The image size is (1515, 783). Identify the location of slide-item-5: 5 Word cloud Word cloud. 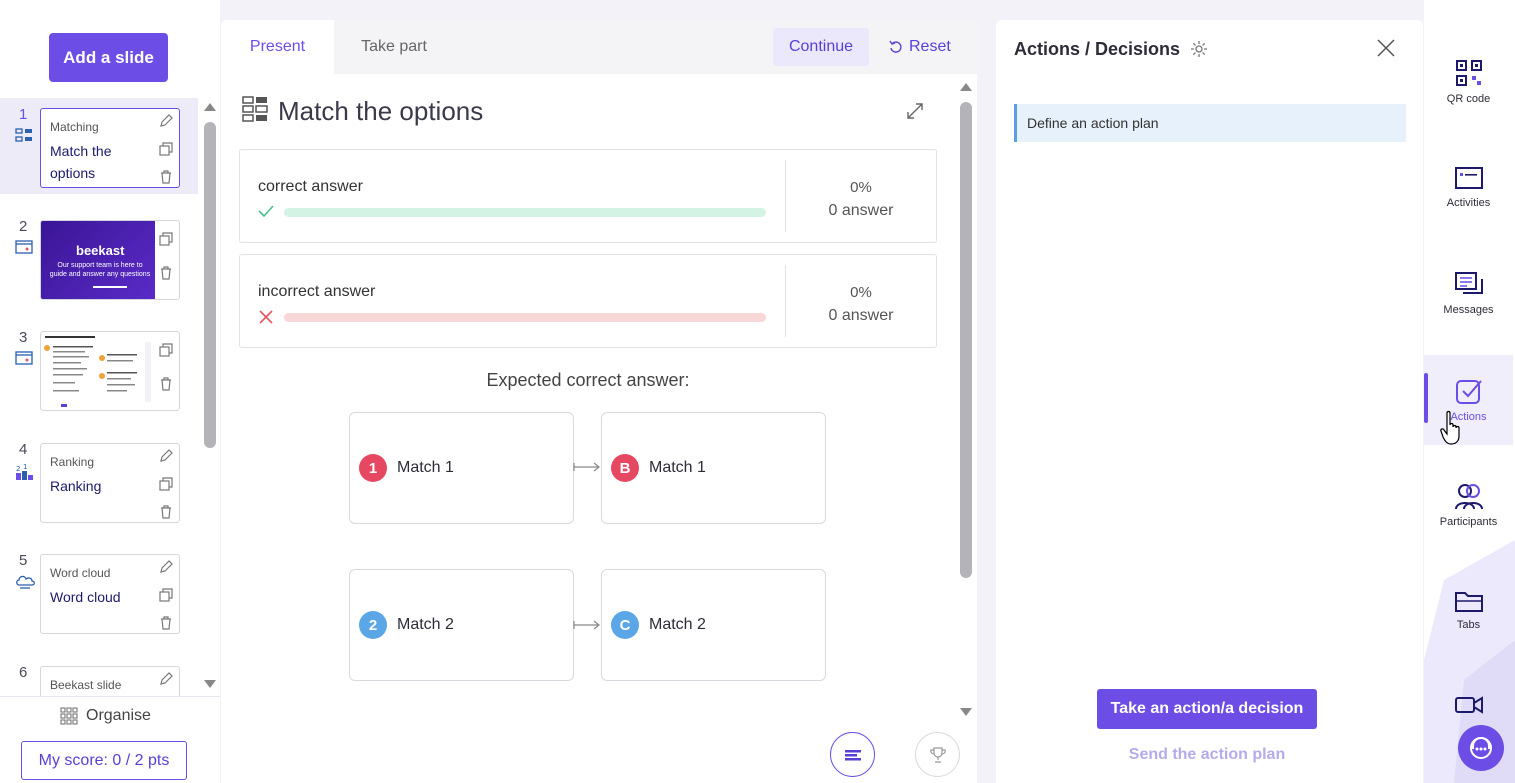
(99, 592).